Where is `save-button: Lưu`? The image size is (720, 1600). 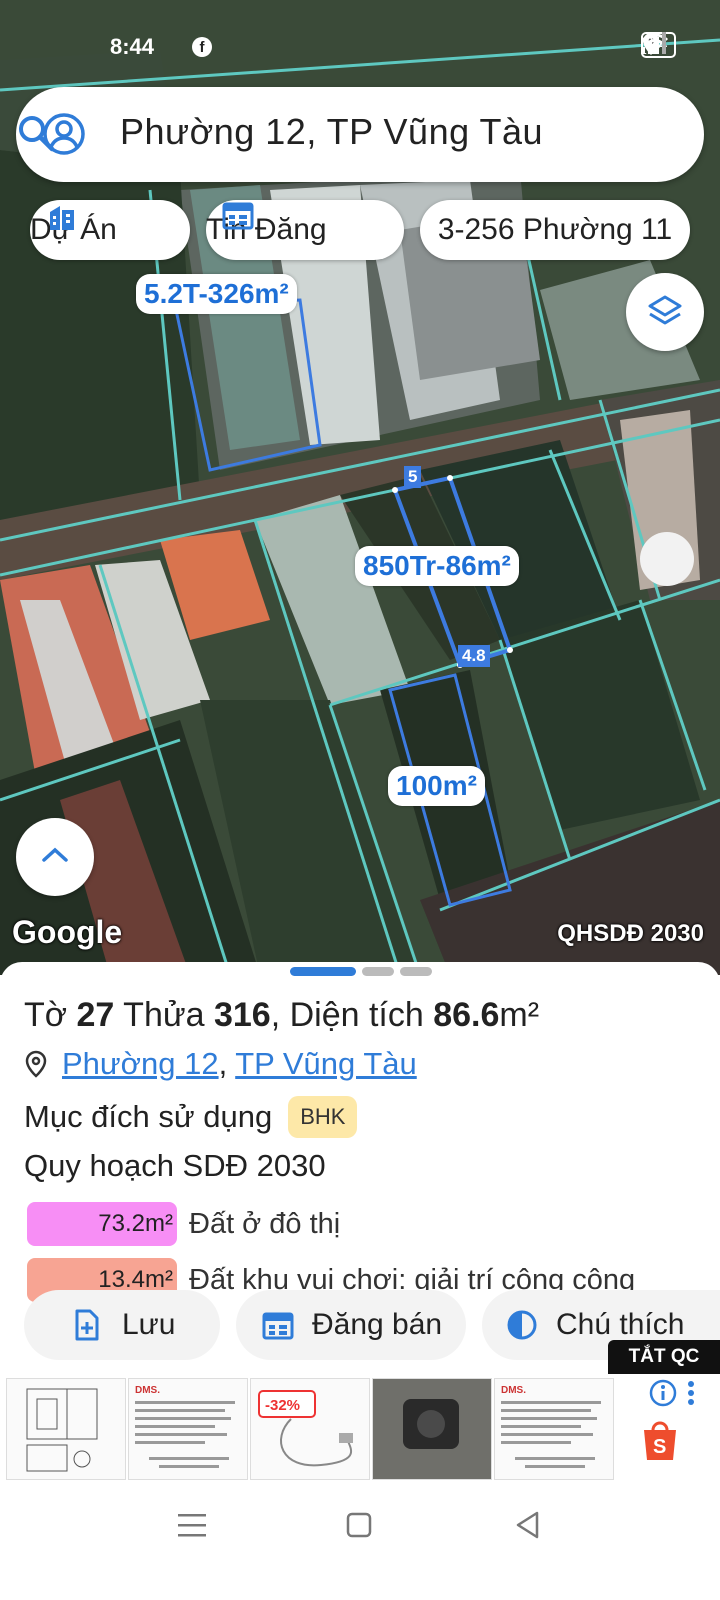
save-button: Lưu is located at coordinates (122, 1325).